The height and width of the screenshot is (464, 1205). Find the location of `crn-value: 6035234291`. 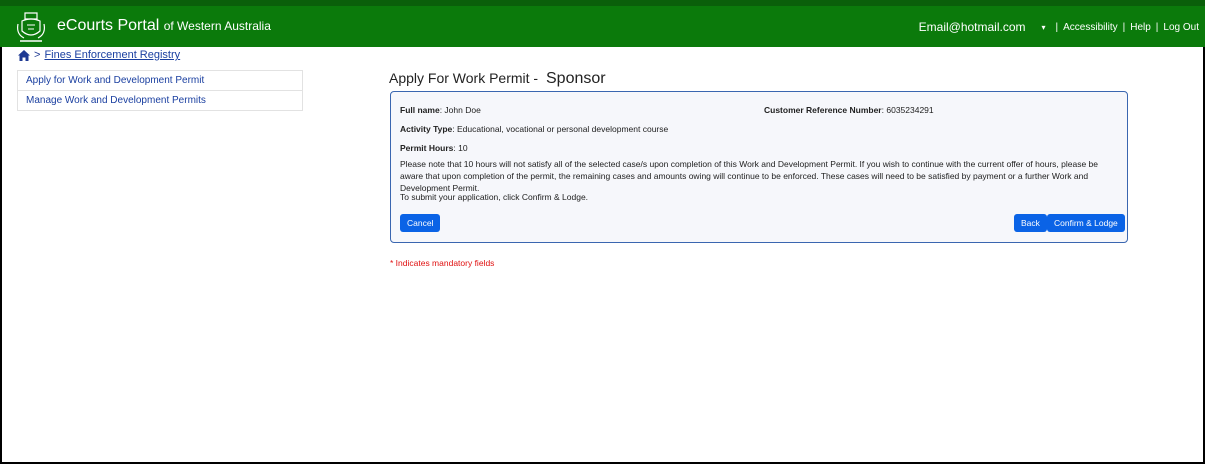

crn-value: 6035234291 is located at coordinates (910, 110).